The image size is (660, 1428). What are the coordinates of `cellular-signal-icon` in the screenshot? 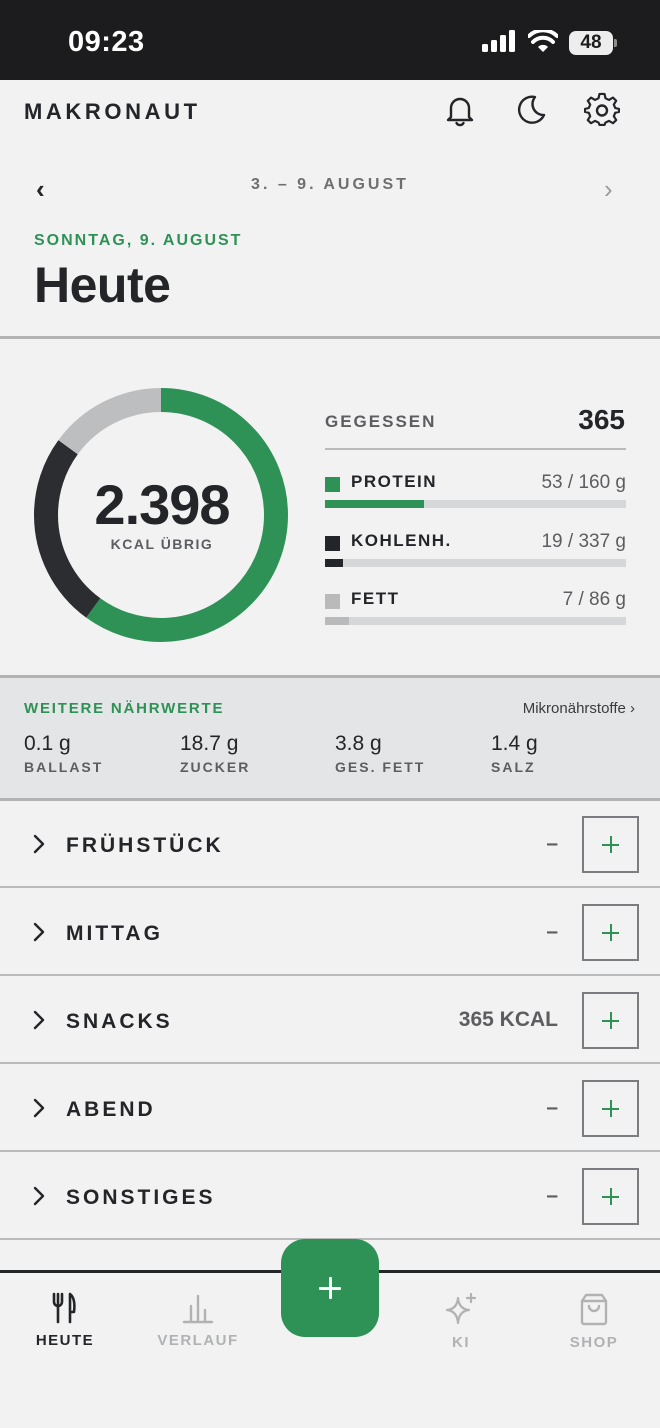 It's located at (498, 41).